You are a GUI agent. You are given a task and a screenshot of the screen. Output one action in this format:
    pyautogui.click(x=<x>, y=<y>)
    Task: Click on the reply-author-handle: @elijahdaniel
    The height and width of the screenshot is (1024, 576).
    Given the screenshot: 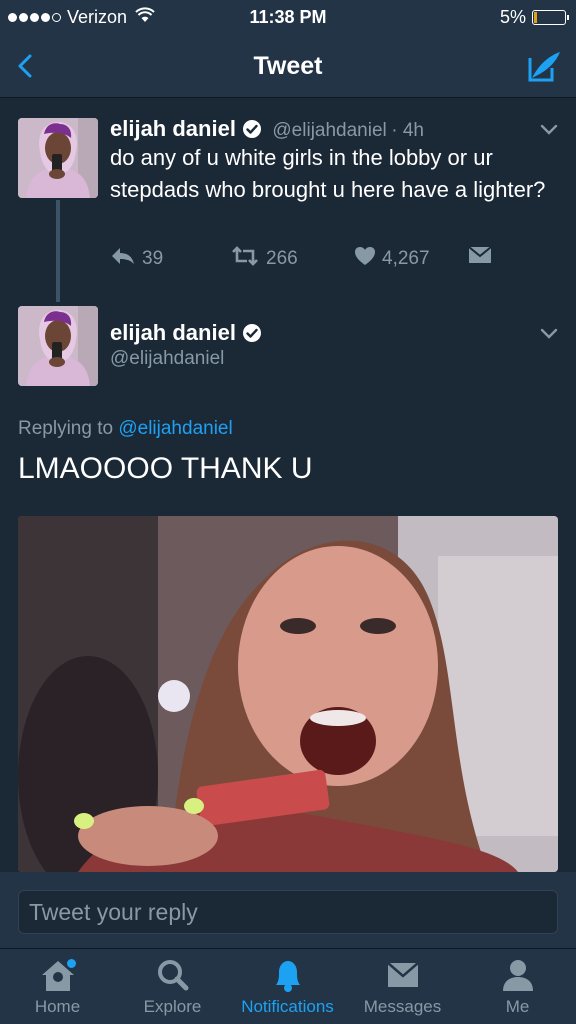 What is the action you would take?
    pyautogui.click(x=167, y=359)
    